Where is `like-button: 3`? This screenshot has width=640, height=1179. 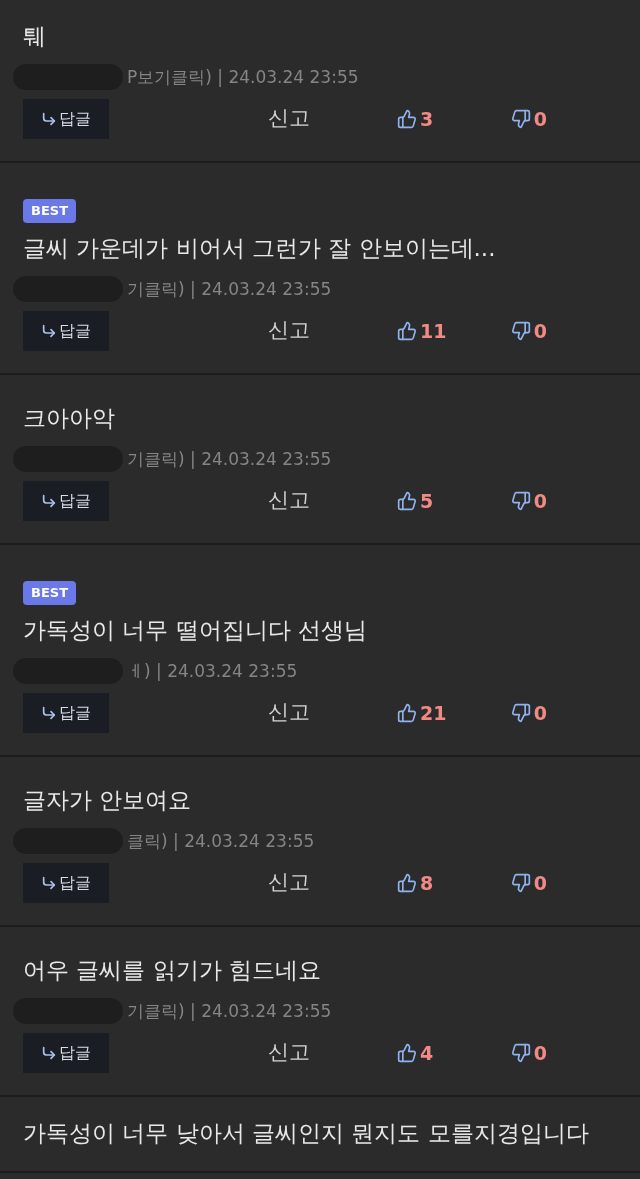
like-button: 3 is located at coordinates (415, 119).